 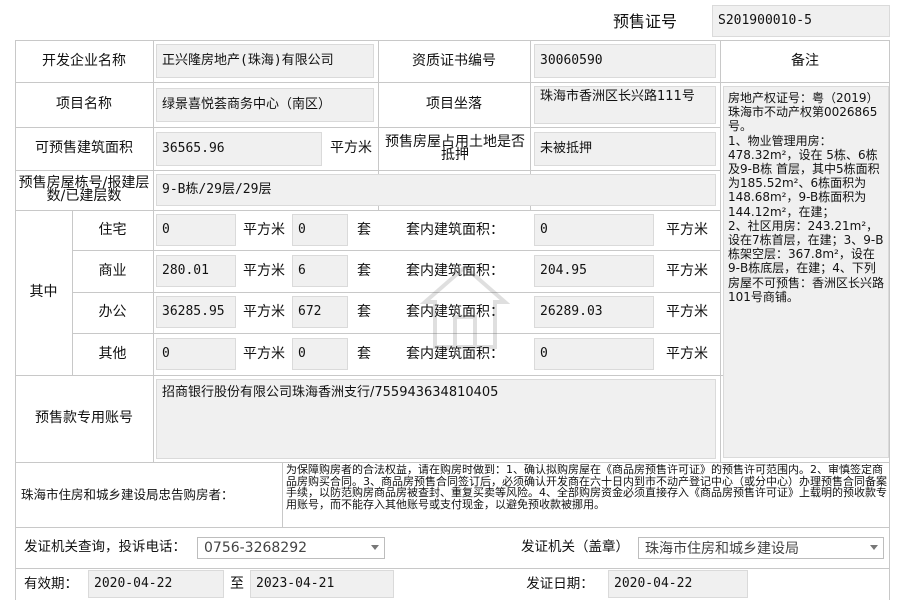 What do you see at coordinates (351, 148) in the screenshot?
I see `presale-area-unit: 平方米` at bounding box center [351, 148].